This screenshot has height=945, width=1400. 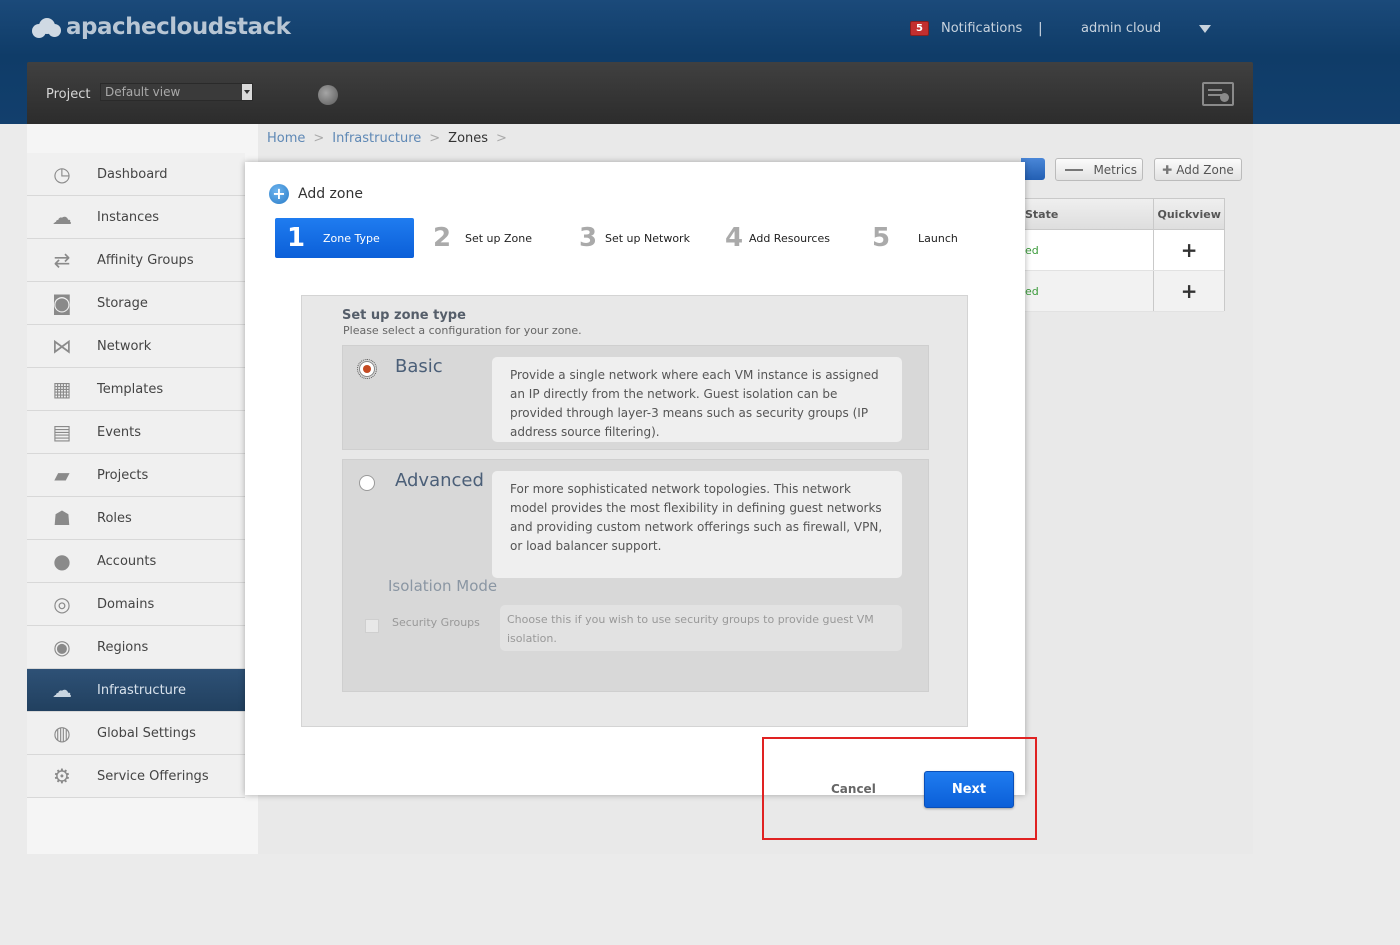 I want to click on sidebar-item-instances: ☁ Instances, so click(x=136, y=217).